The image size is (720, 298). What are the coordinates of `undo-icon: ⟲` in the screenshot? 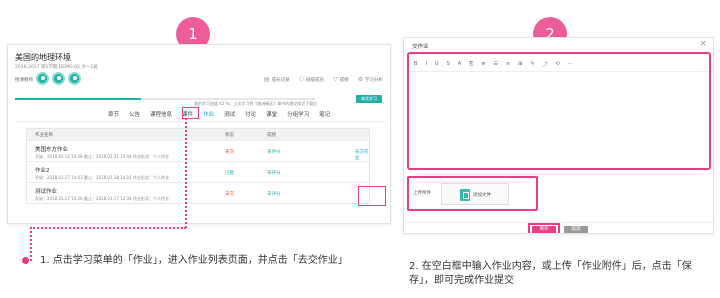 It's located at (558, 64).